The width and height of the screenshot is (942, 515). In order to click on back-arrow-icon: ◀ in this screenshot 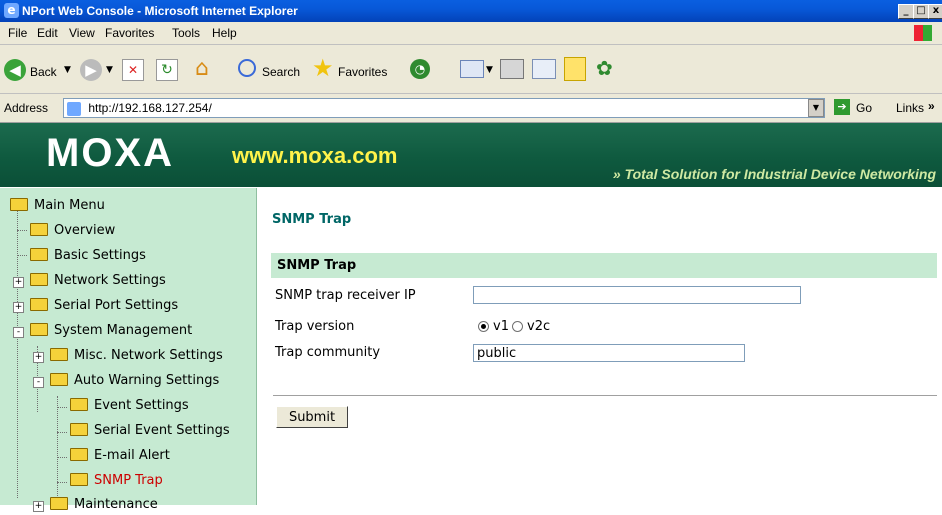, I will do `click(15, 70)`.